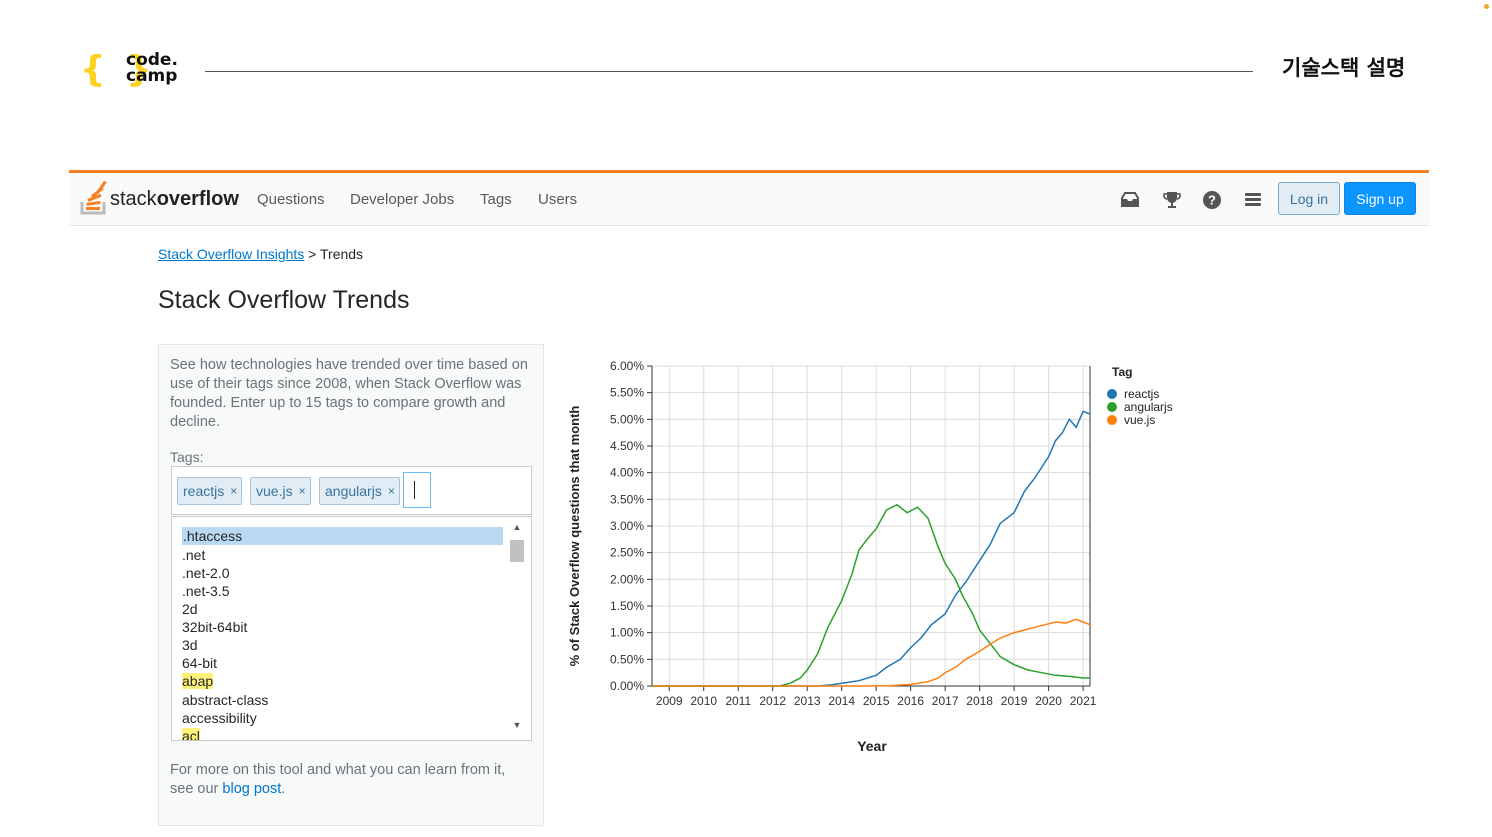 The width and height of the screenshot is (1492, 837). I want to click on header-divider, so click(729, 71).